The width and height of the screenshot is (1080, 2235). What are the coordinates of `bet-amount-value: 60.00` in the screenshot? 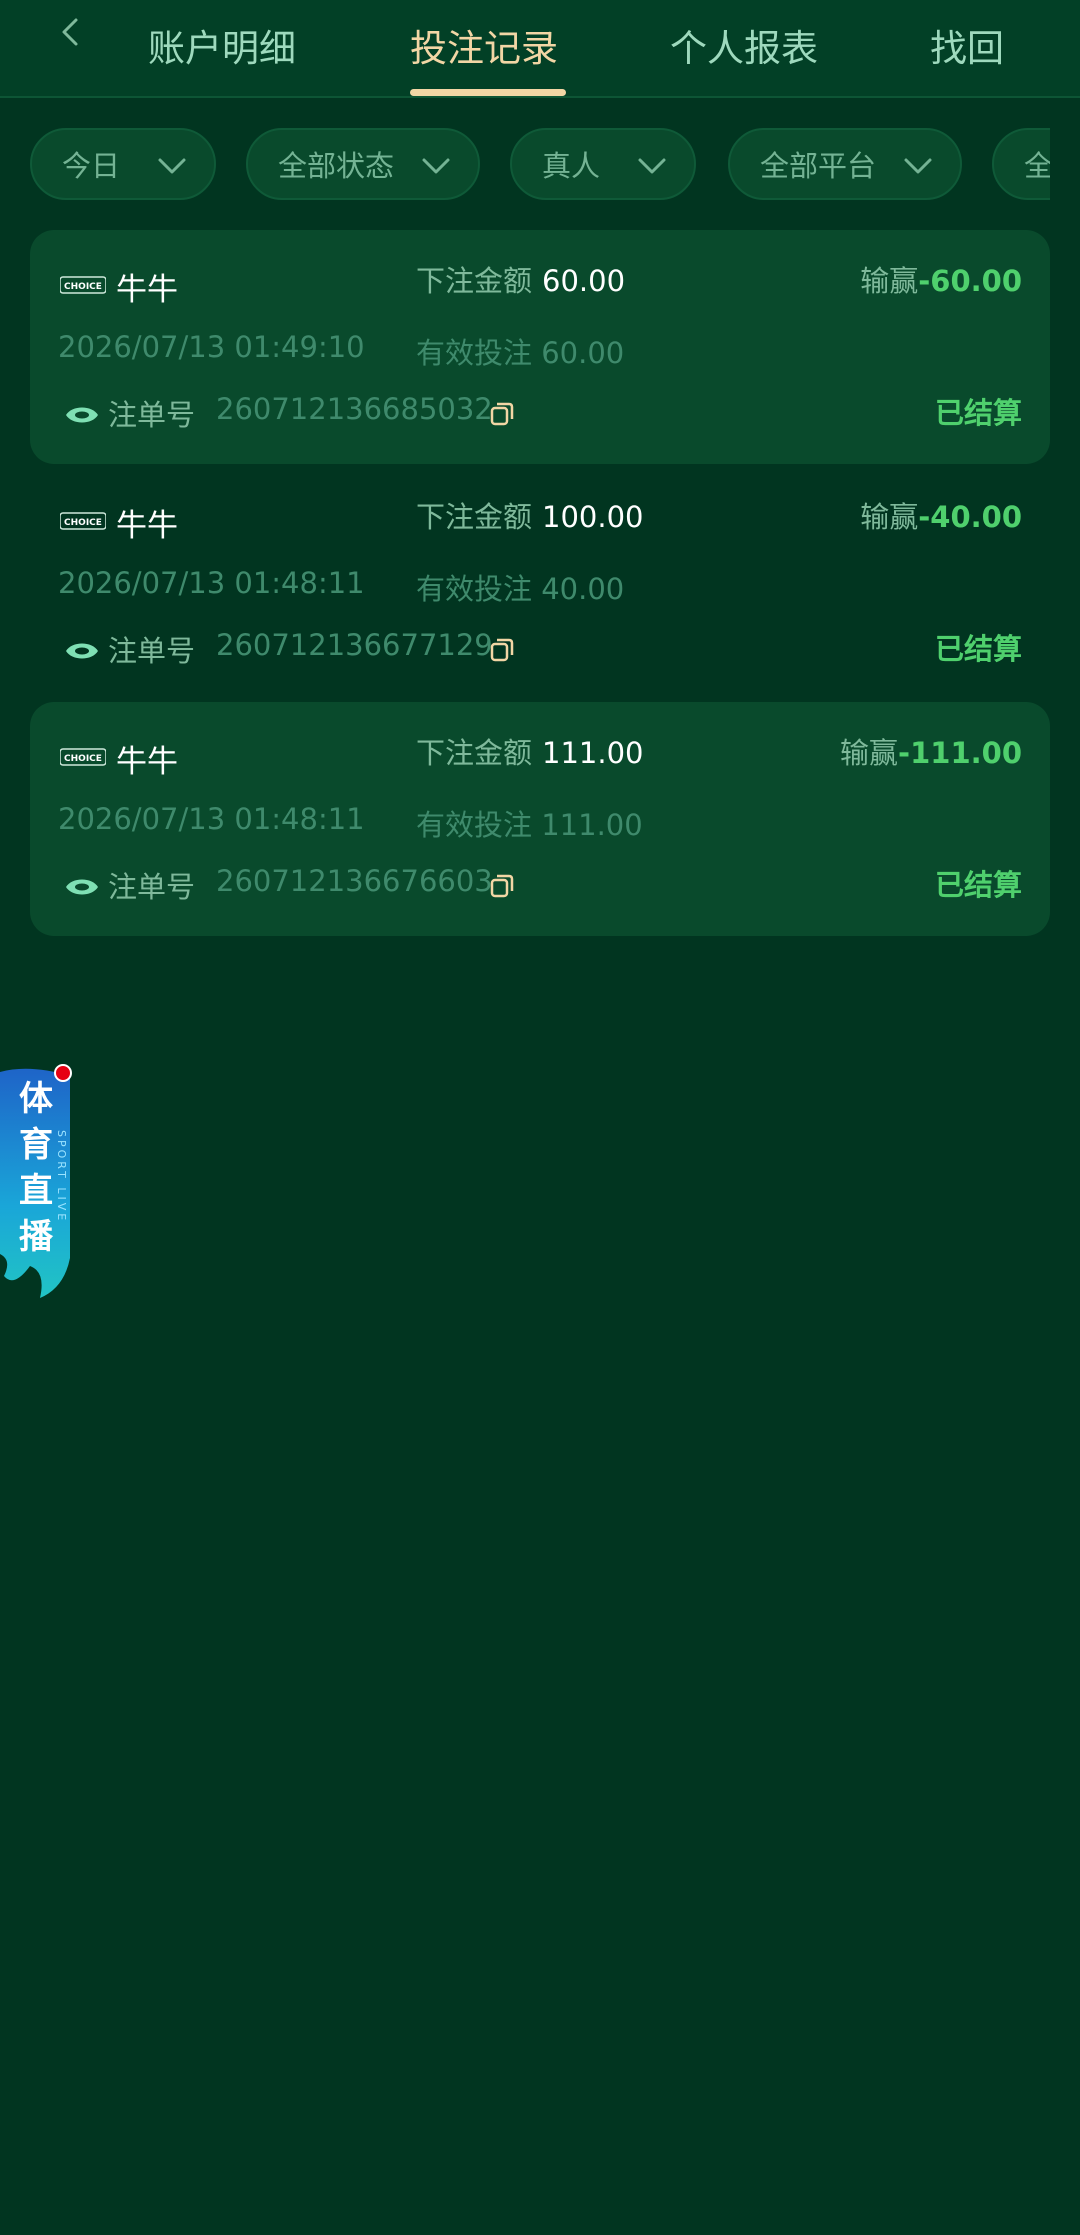 It's located at (584, 281).